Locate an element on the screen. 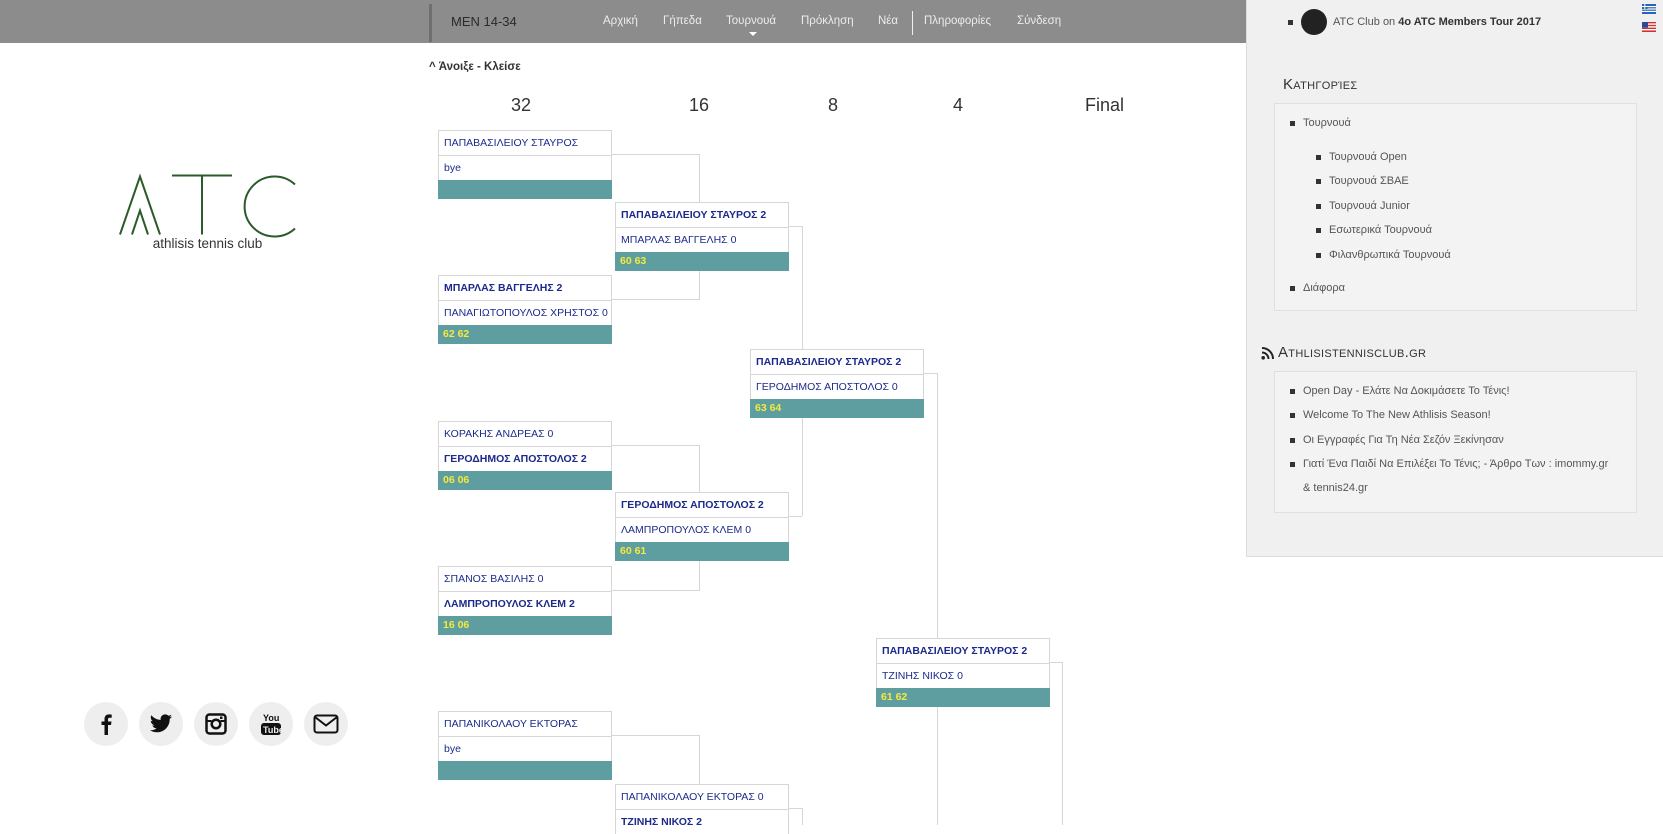 The image size is (1663, 834). feed-item-continued: & tennis24.gr is located at coordinates (1335, 488).